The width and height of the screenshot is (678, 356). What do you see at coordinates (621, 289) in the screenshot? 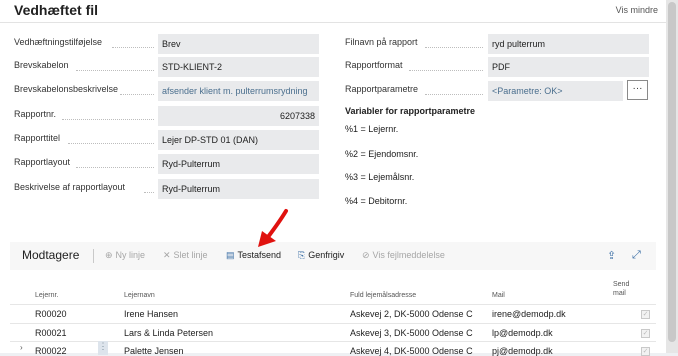
I see `column-header-send-mail: Send mail` at bounding box center [621, 289].